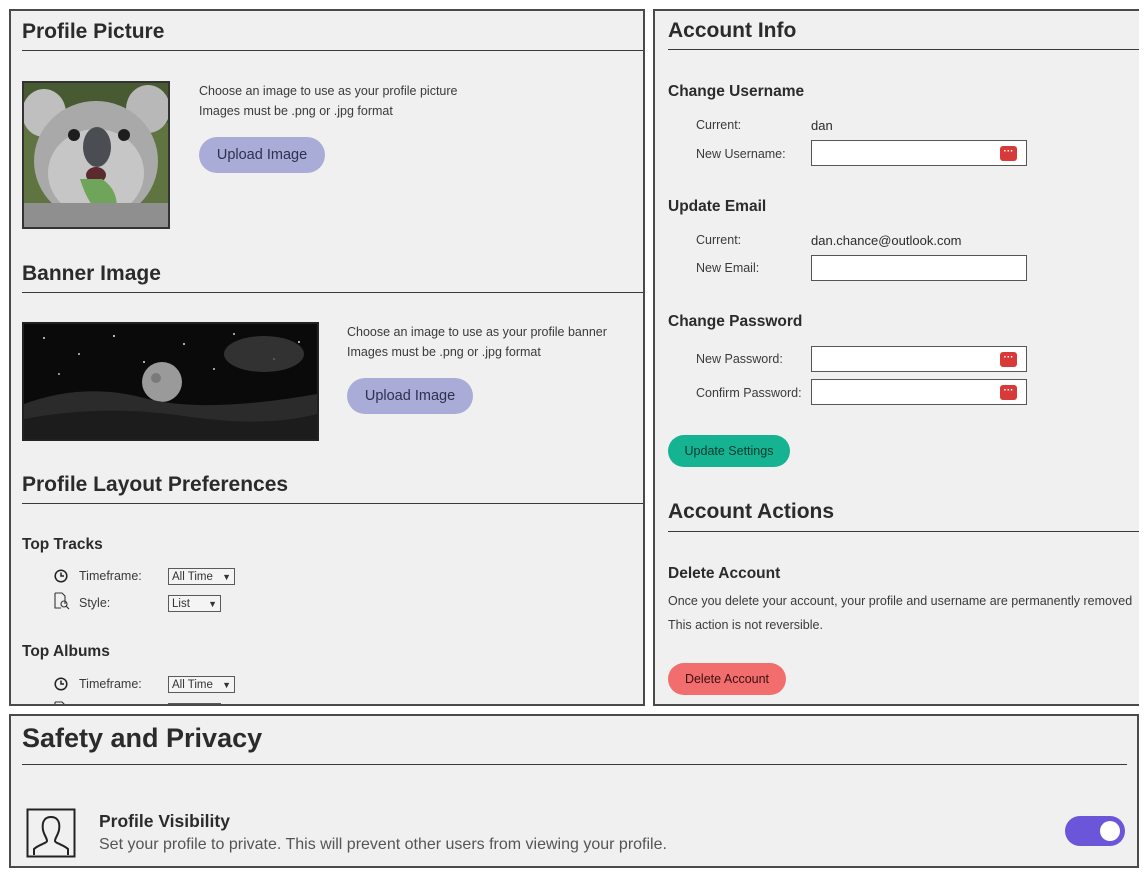  What do you see at coordinates (93, 31) in the screenshot?
I see `profile-picture-heading: Profile Picture` at bounding box center [93, 31].